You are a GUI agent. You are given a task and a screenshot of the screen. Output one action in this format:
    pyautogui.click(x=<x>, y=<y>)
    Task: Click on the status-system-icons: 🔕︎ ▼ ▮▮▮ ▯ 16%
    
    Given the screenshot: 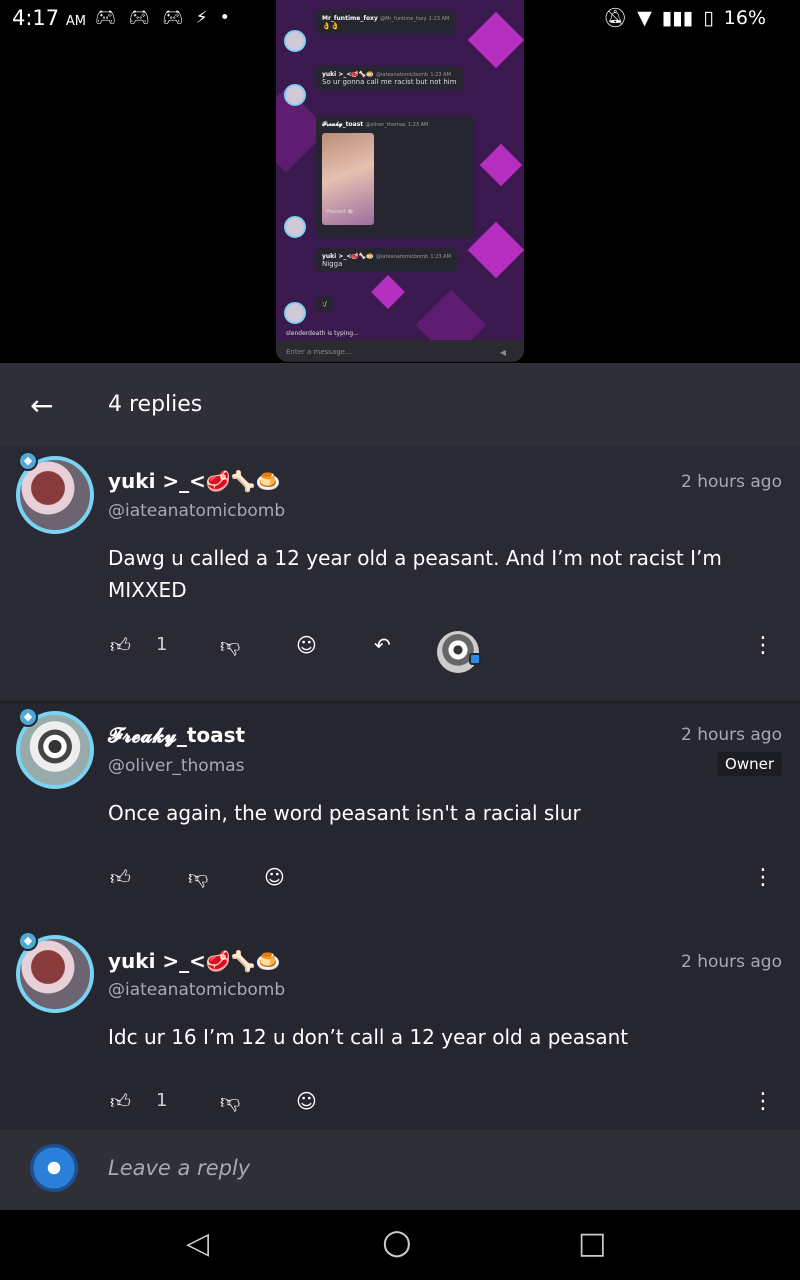 What is the action you would take?
    pyautogui.click(x=684, y=18)
    